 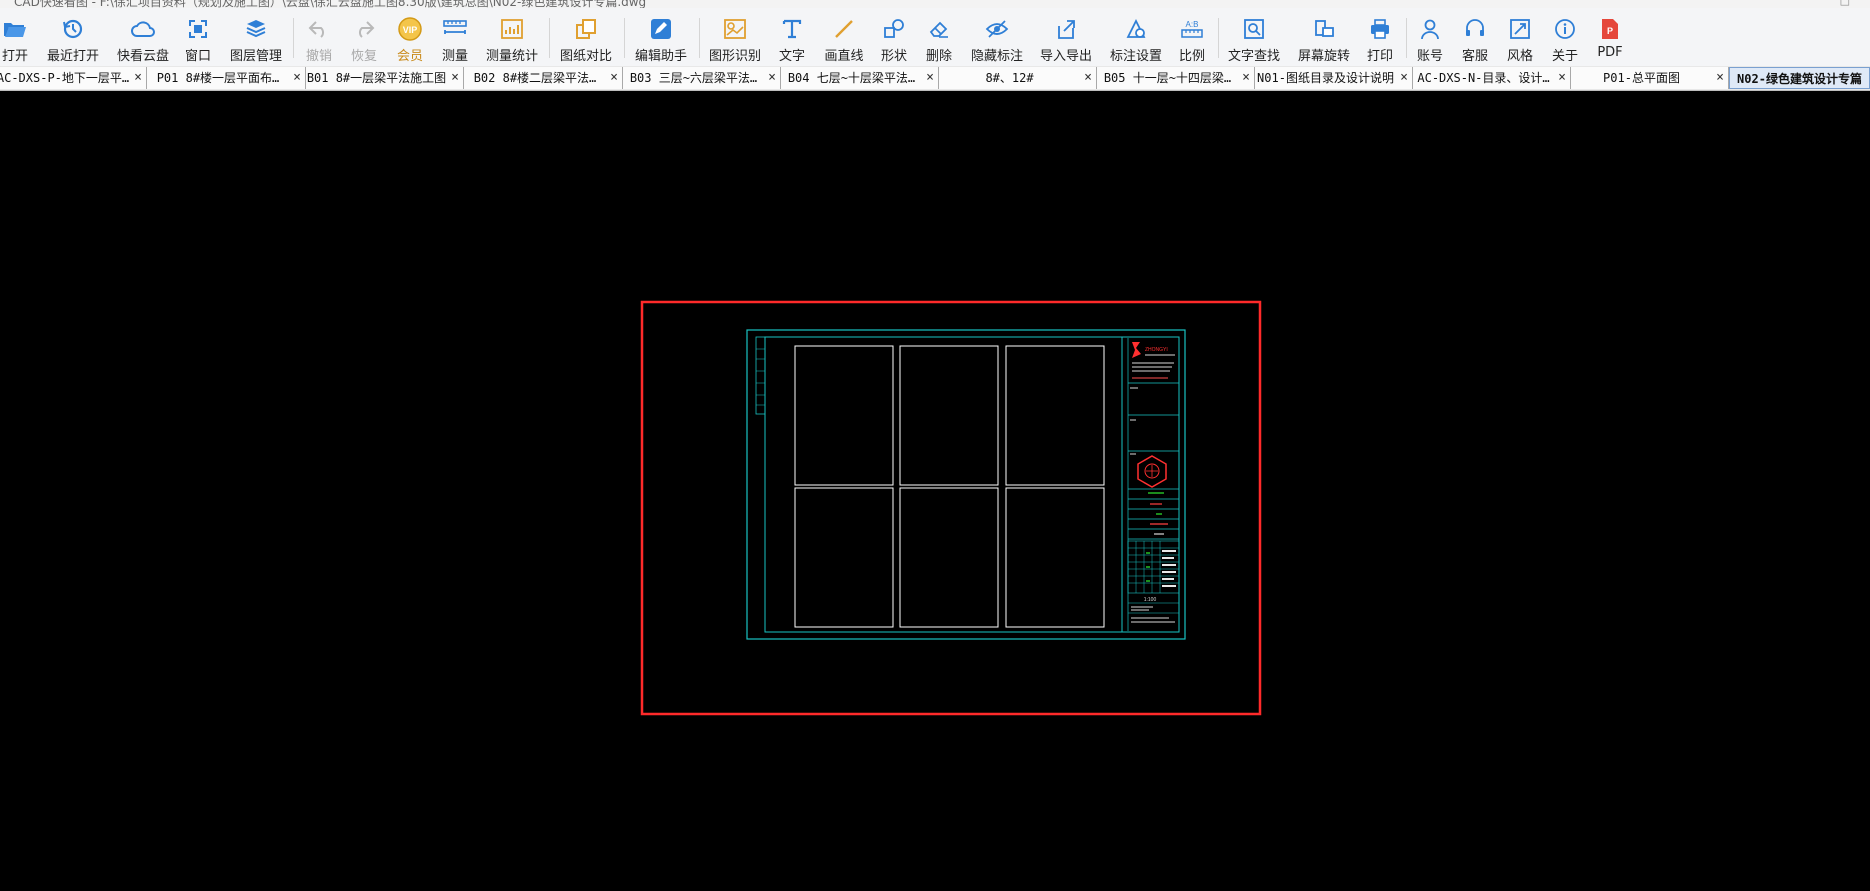 I want to click on undo-button: 撤销, so click(x=319, y=37).